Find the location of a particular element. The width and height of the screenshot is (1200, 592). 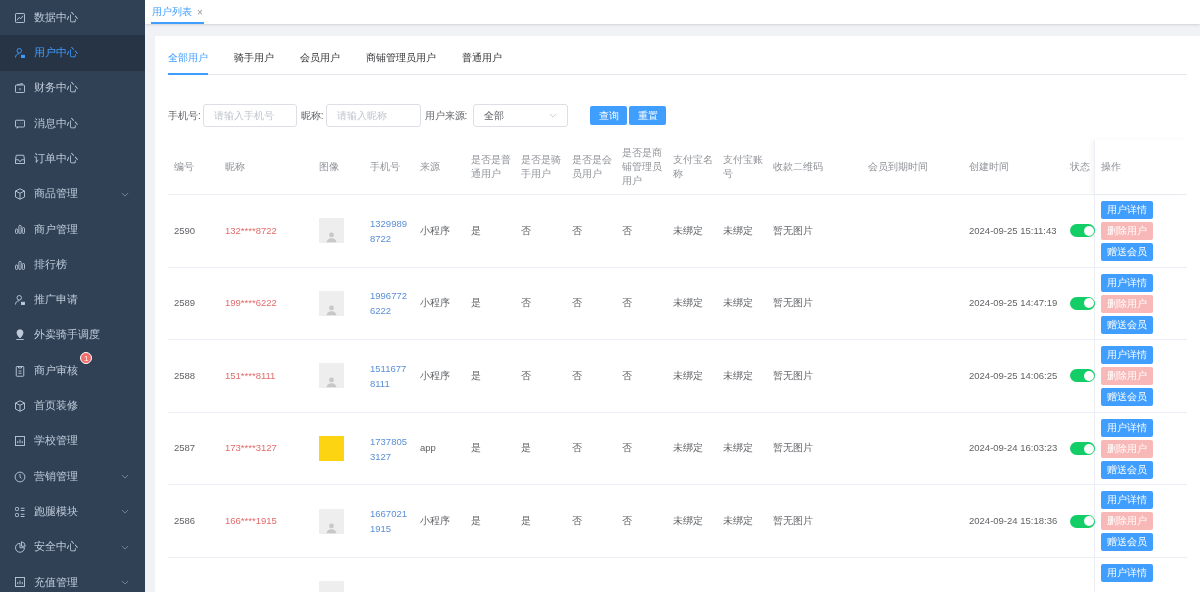

column-header: 是否是商铺管理员用户 is located at coordinates (642, 167).